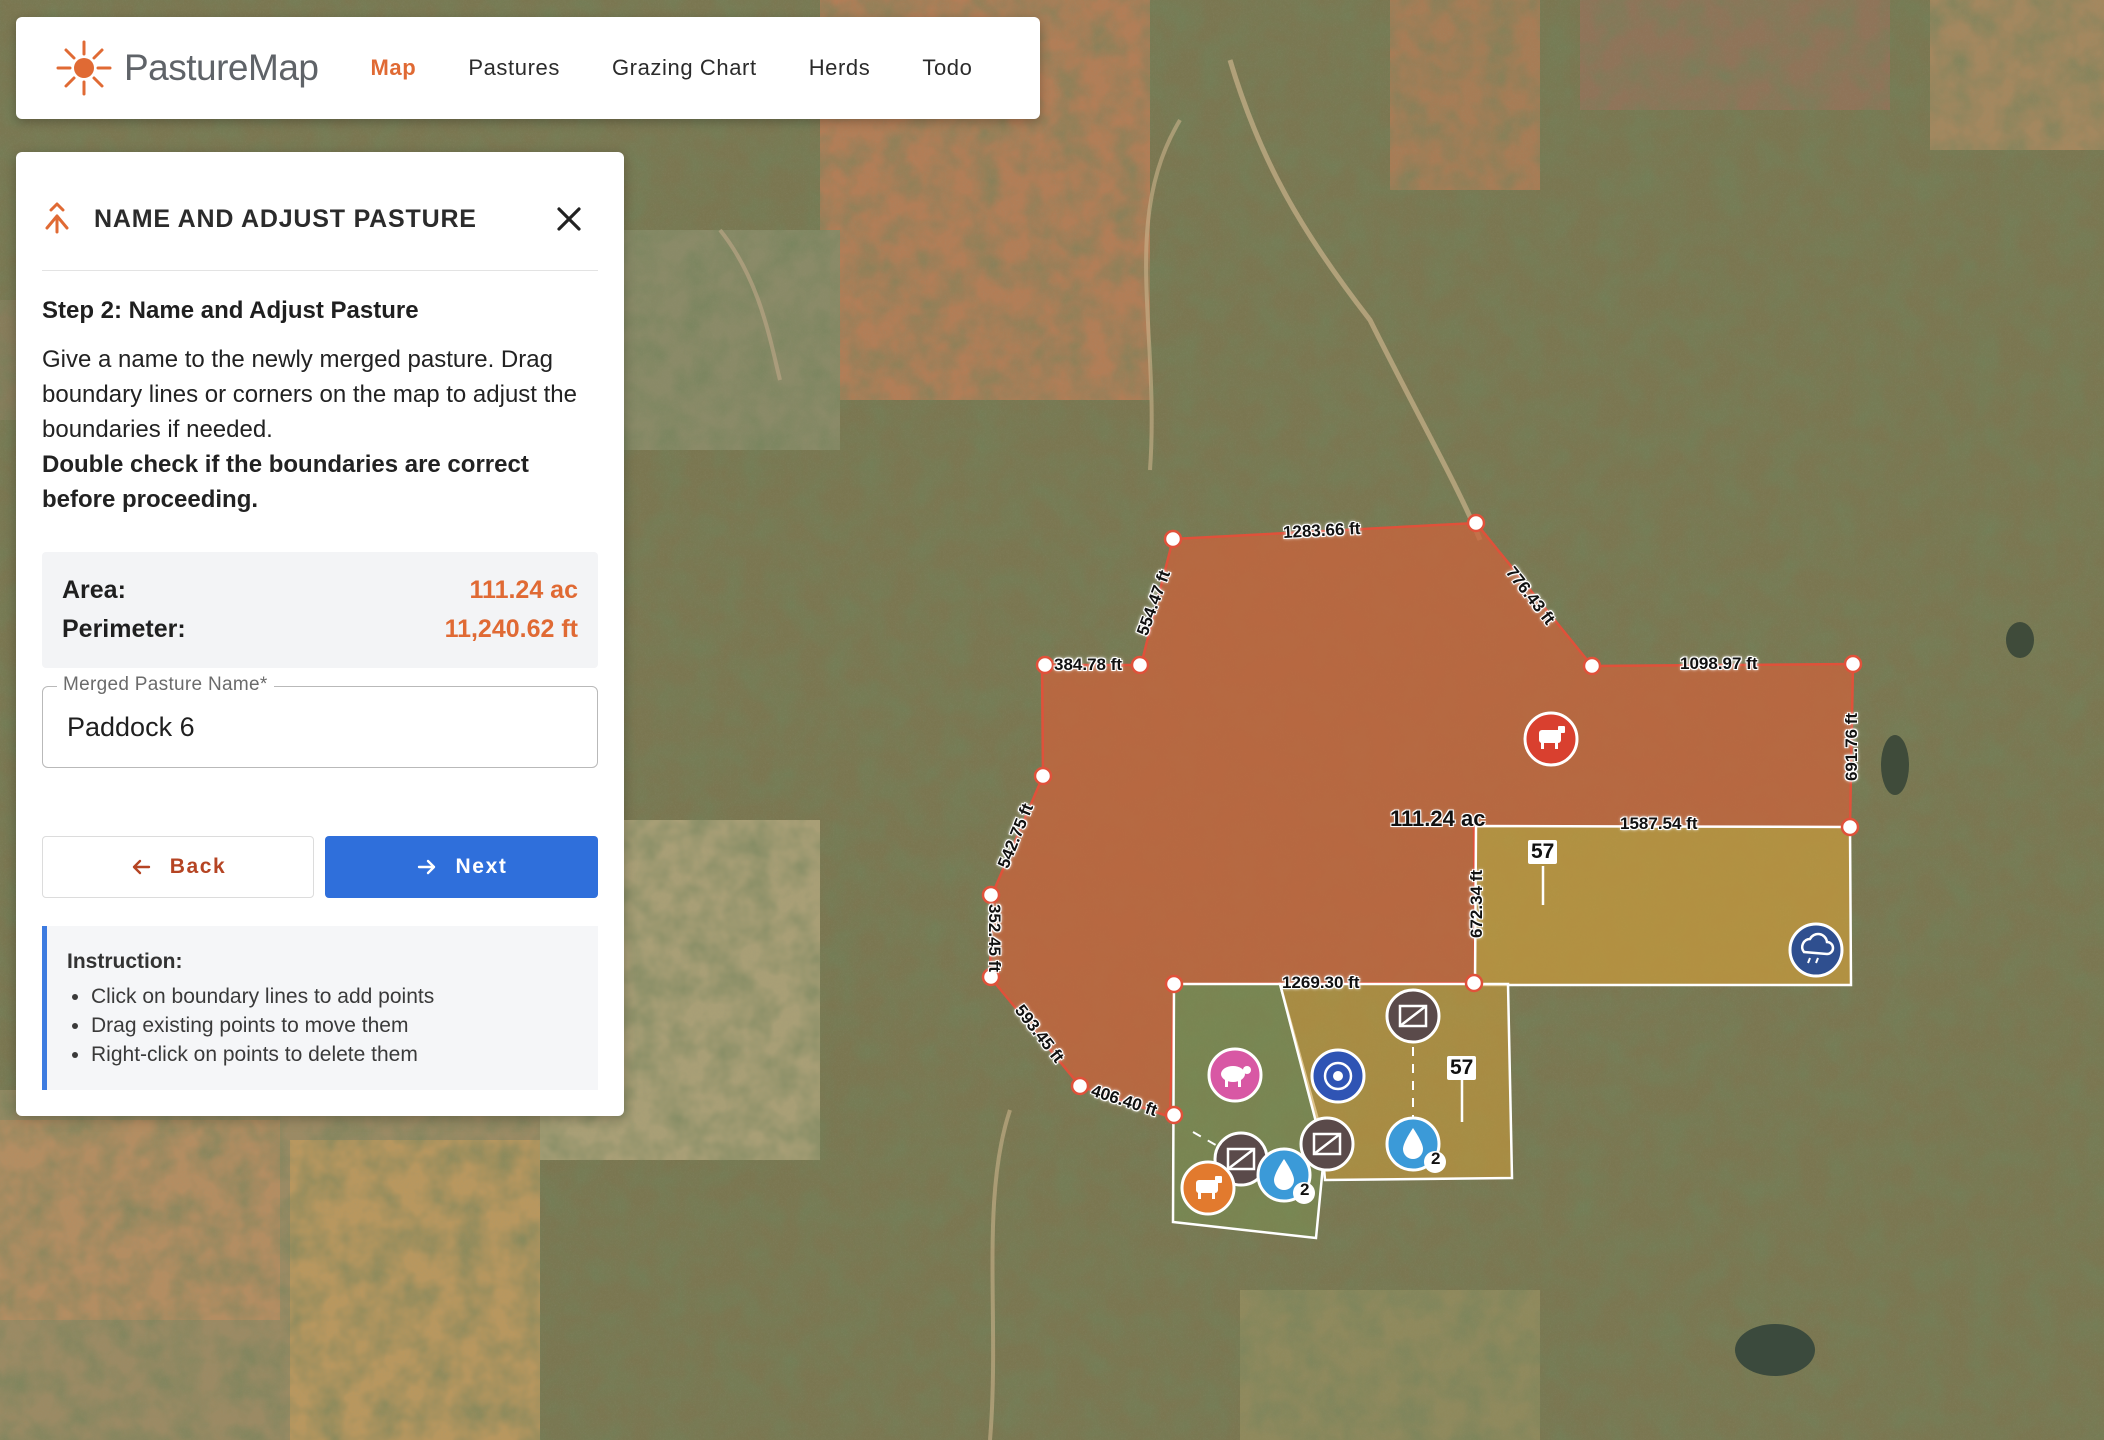 Image resolution: width=2104 pixels, height=1440 pixels. Describe the element at coordinates (344, 1054) in the screenshot. I see `instruction-item: Right-click on points to delete them` at that location.